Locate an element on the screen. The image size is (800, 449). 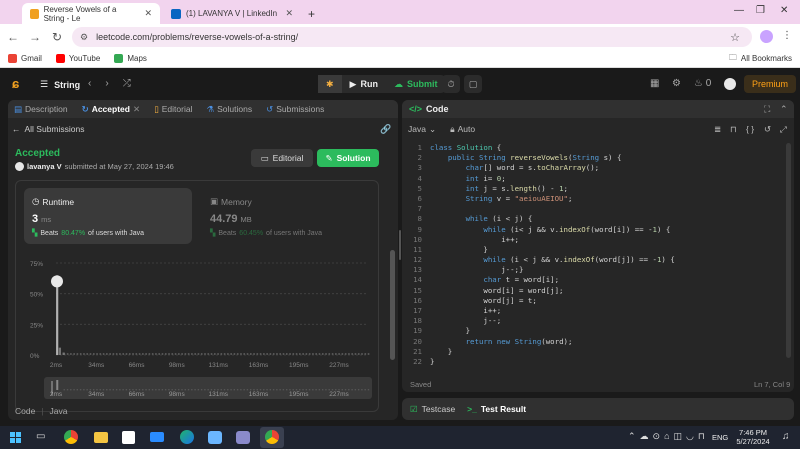
task-view-icon: ▭ is located at coordinates (40, 436).